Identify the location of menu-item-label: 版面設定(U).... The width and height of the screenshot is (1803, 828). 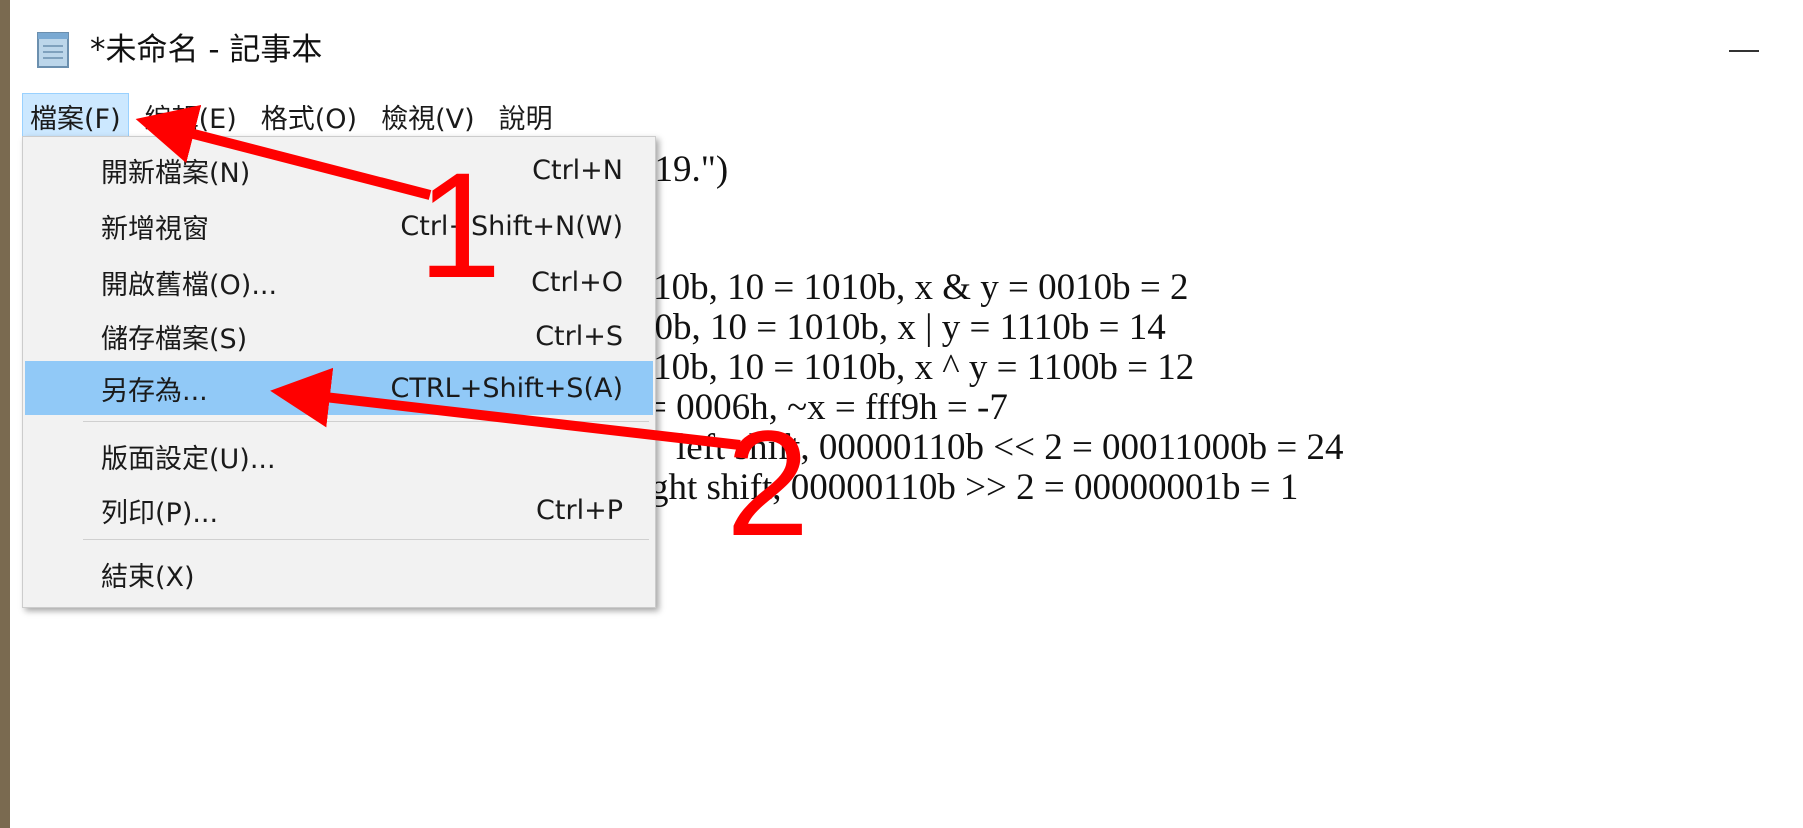
(188, 459).